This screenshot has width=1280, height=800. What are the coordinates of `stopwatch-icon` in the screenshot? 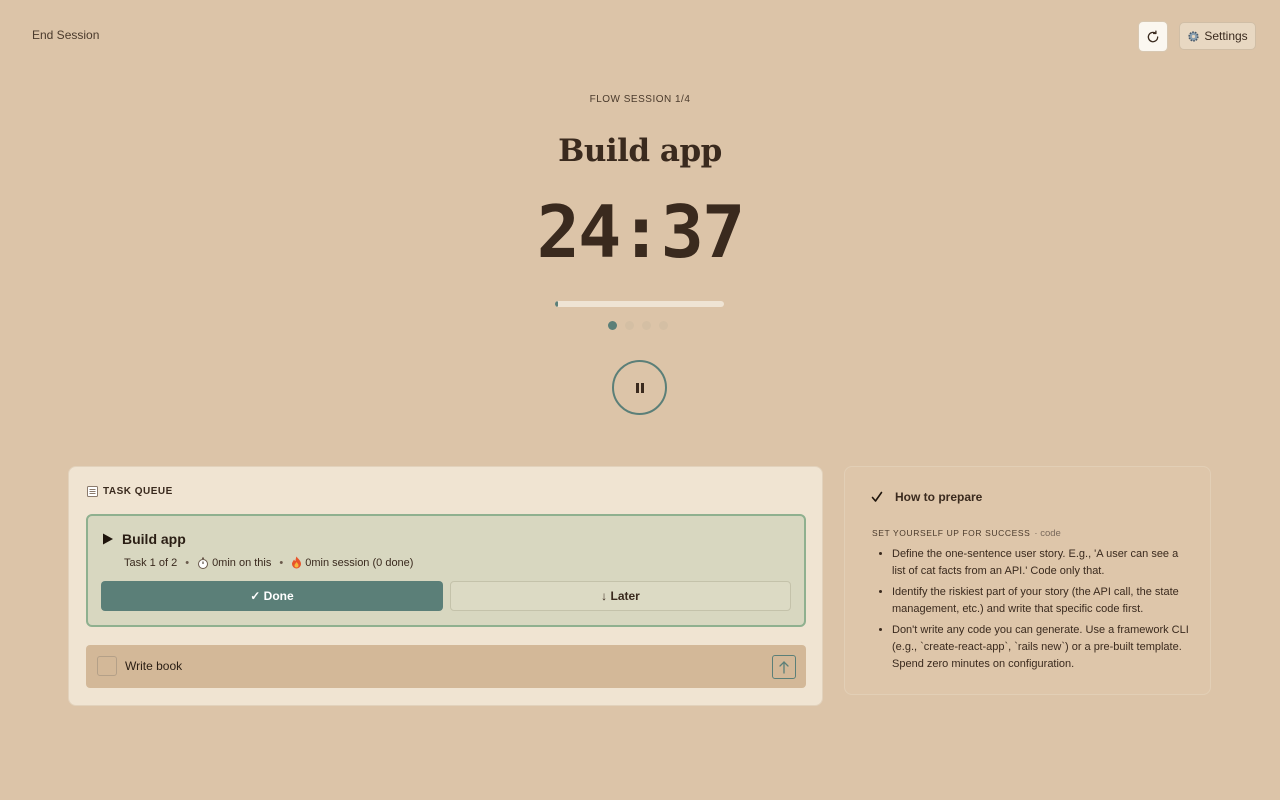 It's located at (203, 563).